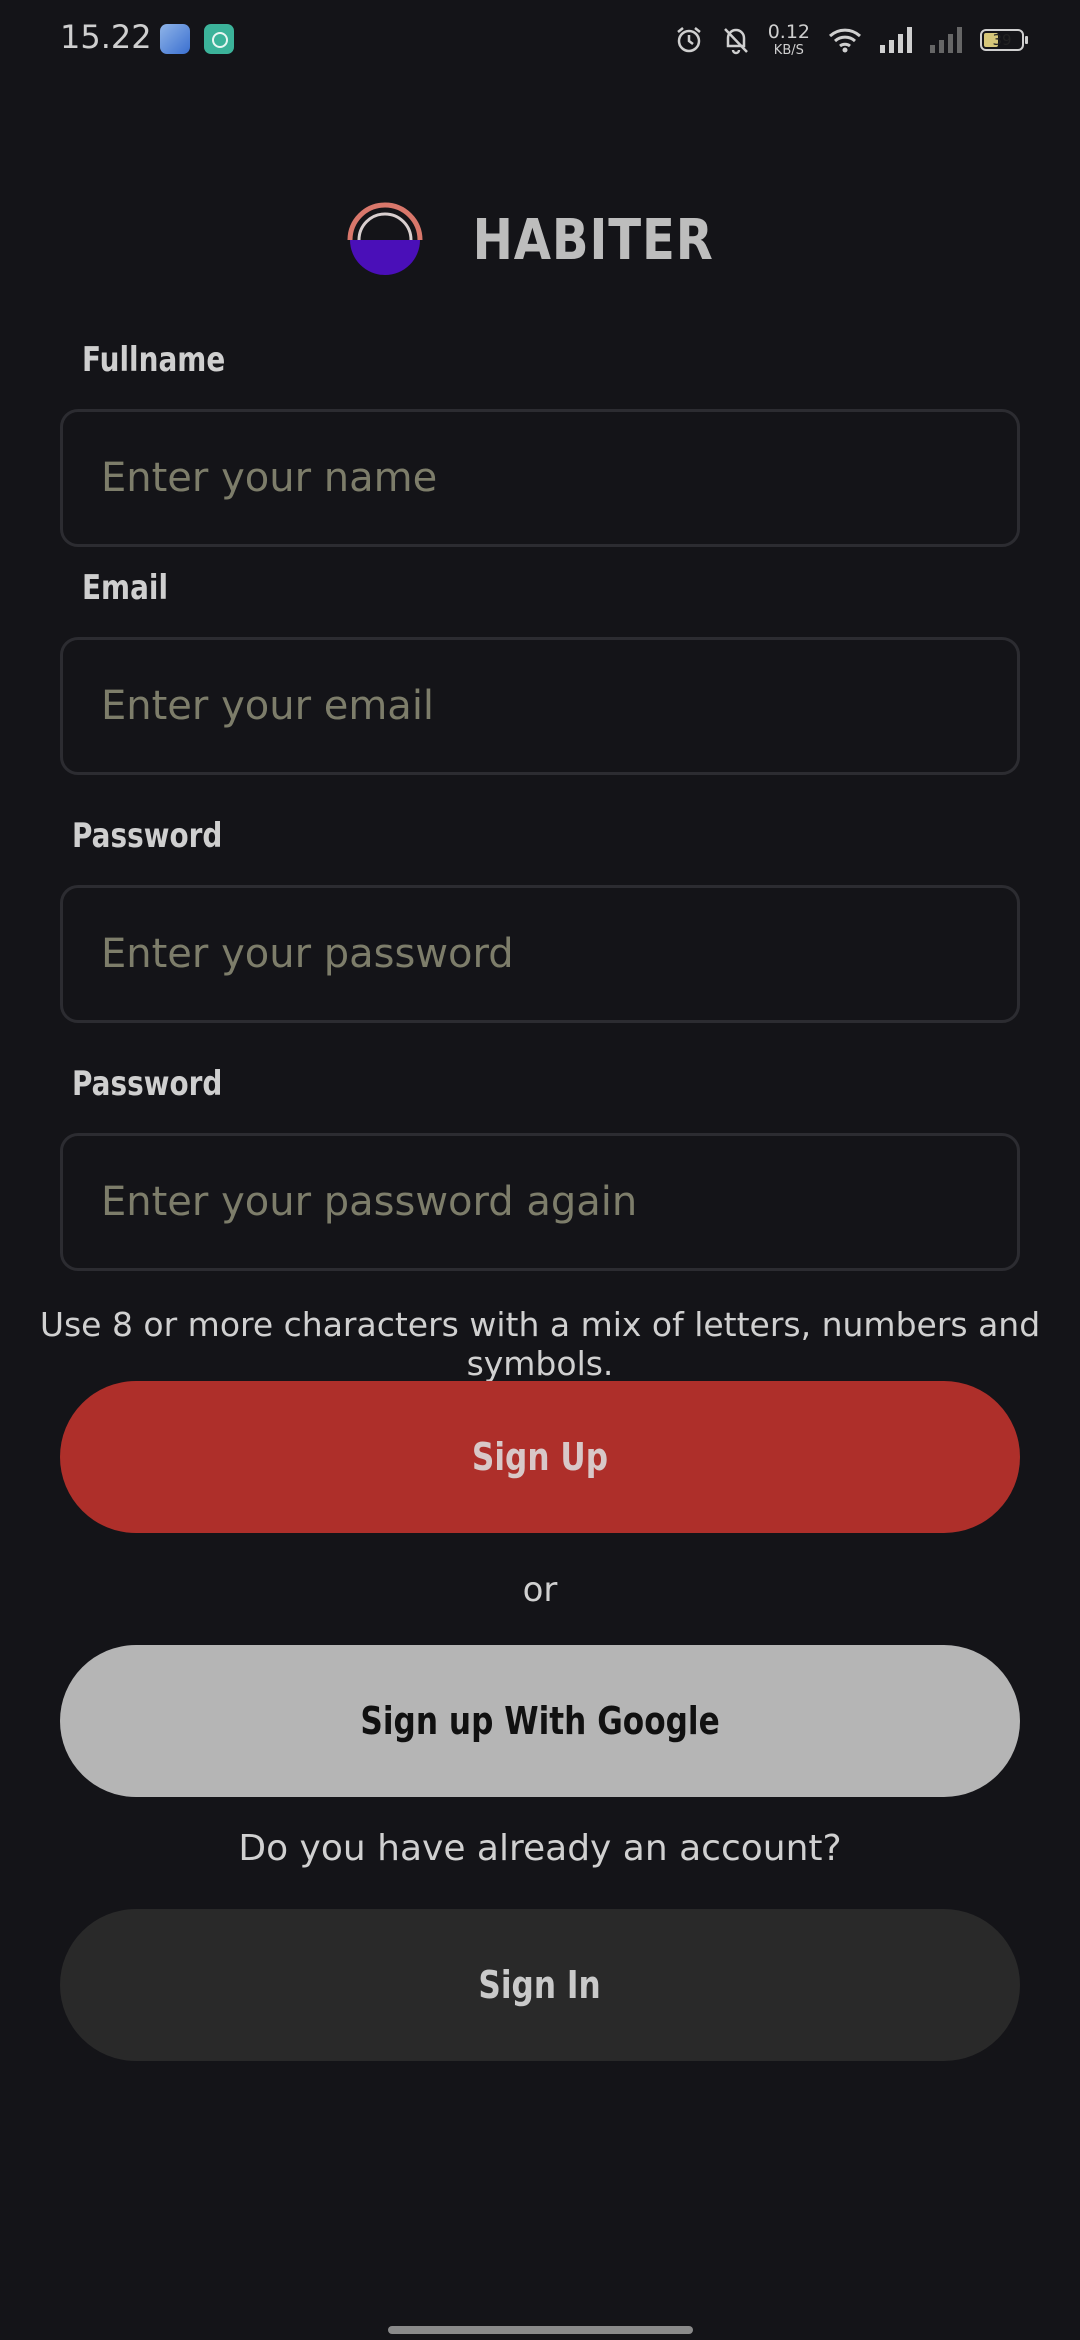 This screenshot has height=2340, width=1080. What do you see at coordinates (540, 1848) in the screenshot?
I see `account-question: Do you have already an account?` at bounding box center [540, 1848].